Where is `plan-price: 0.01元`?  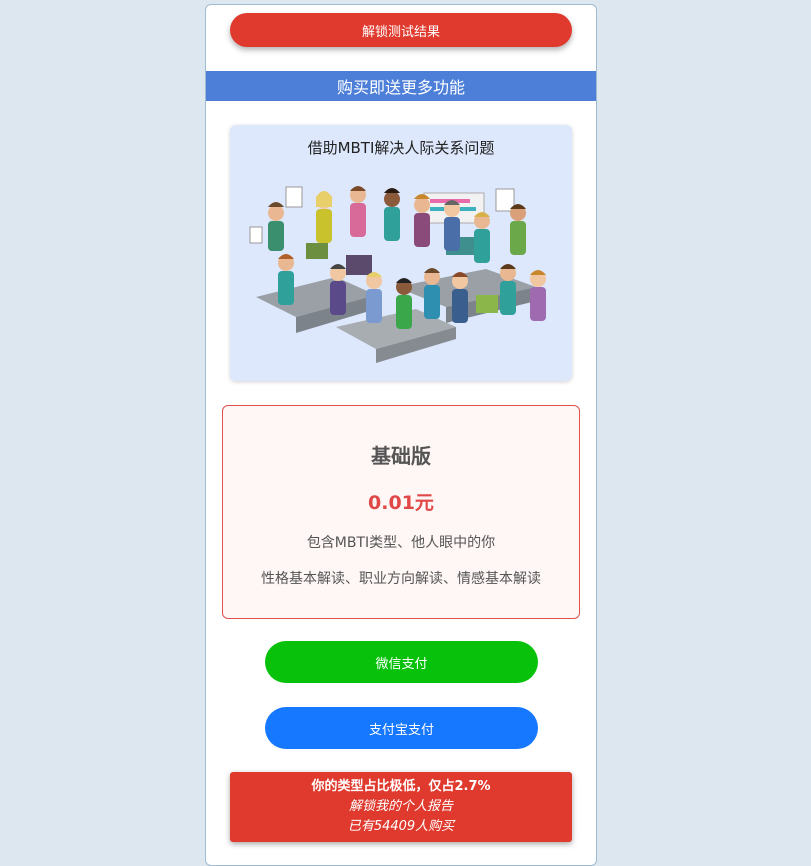 plan-price: 0.01元 is located at coordinates (401, 503).